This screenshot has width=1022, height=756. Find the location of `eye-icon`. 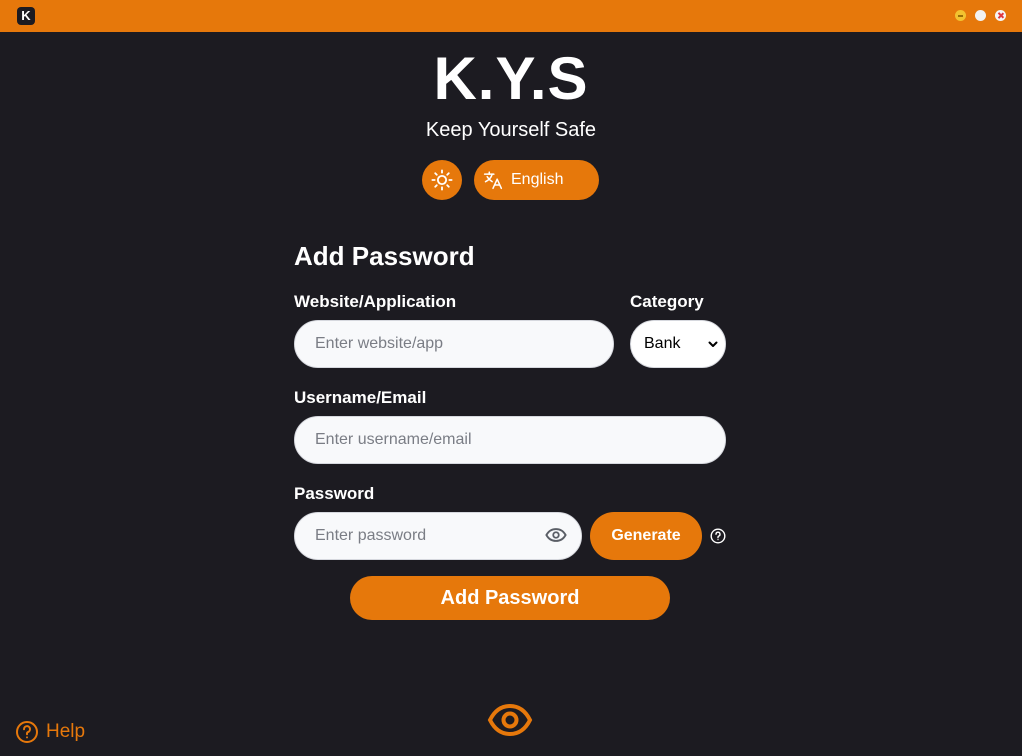

eye-icon is located at coordinates (510, 720).